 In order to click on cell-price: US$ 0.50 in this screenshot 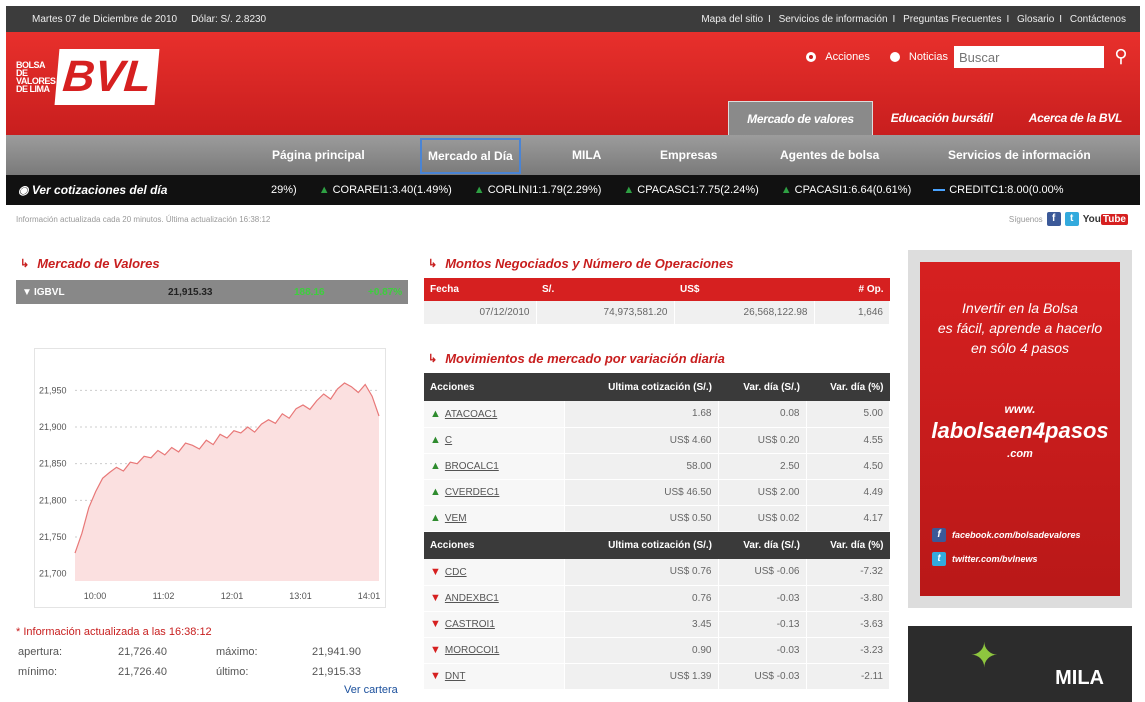, I will do `click(641, 518)`.